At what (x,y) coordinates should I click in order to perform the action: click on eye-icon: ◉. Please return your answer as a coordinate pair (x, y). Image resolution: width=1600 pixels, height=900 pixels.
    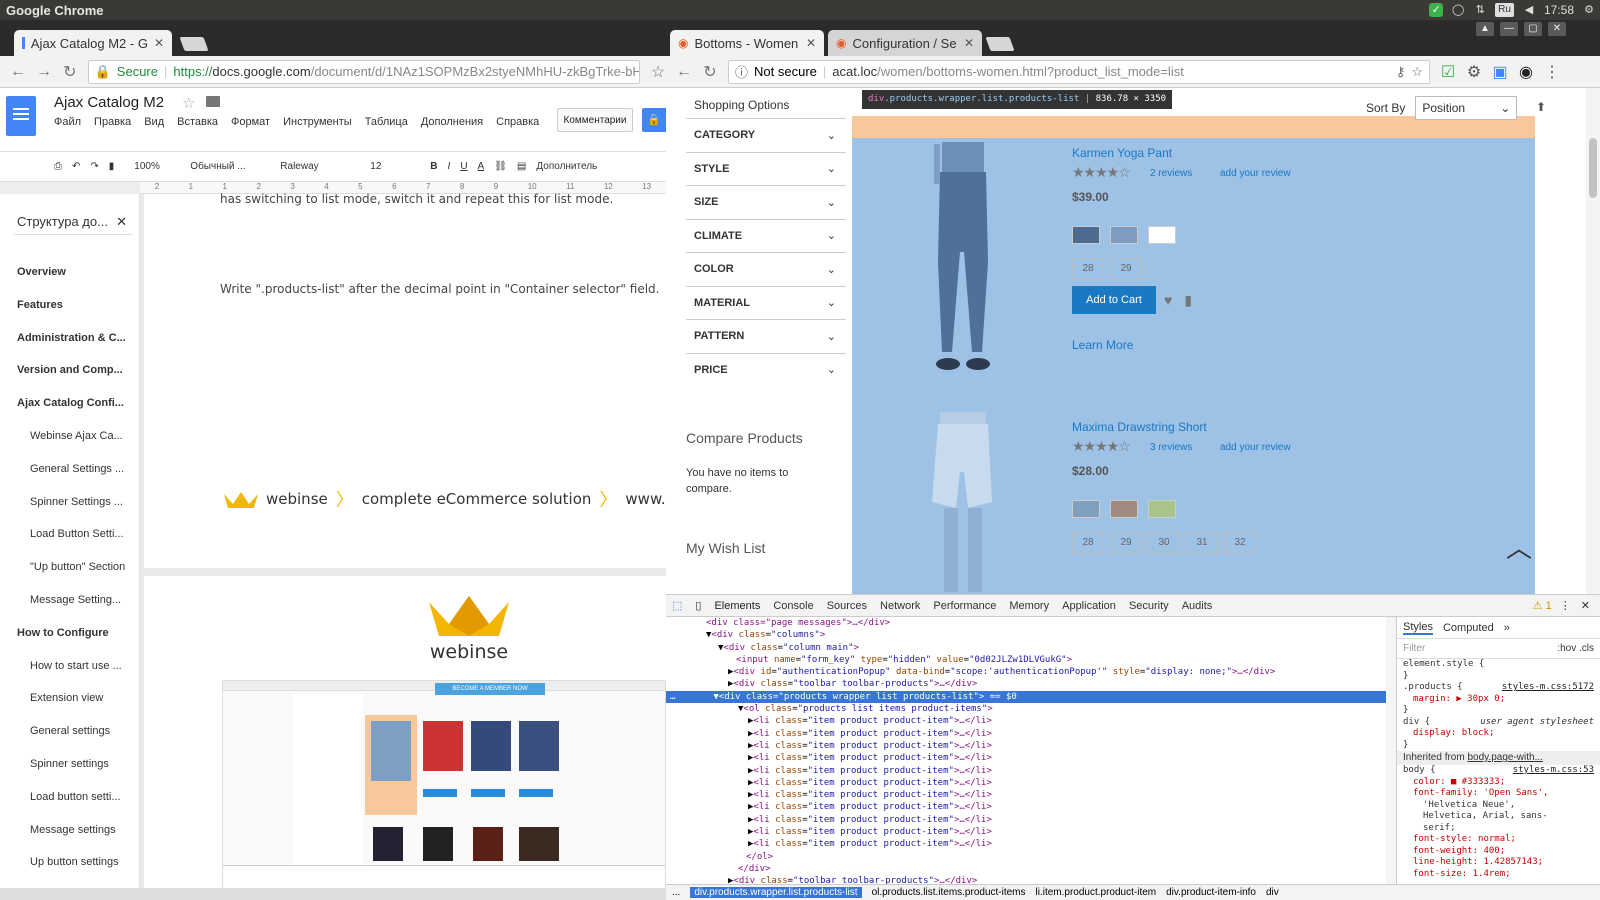
    Looking at the image, I should click on (1526, 72).